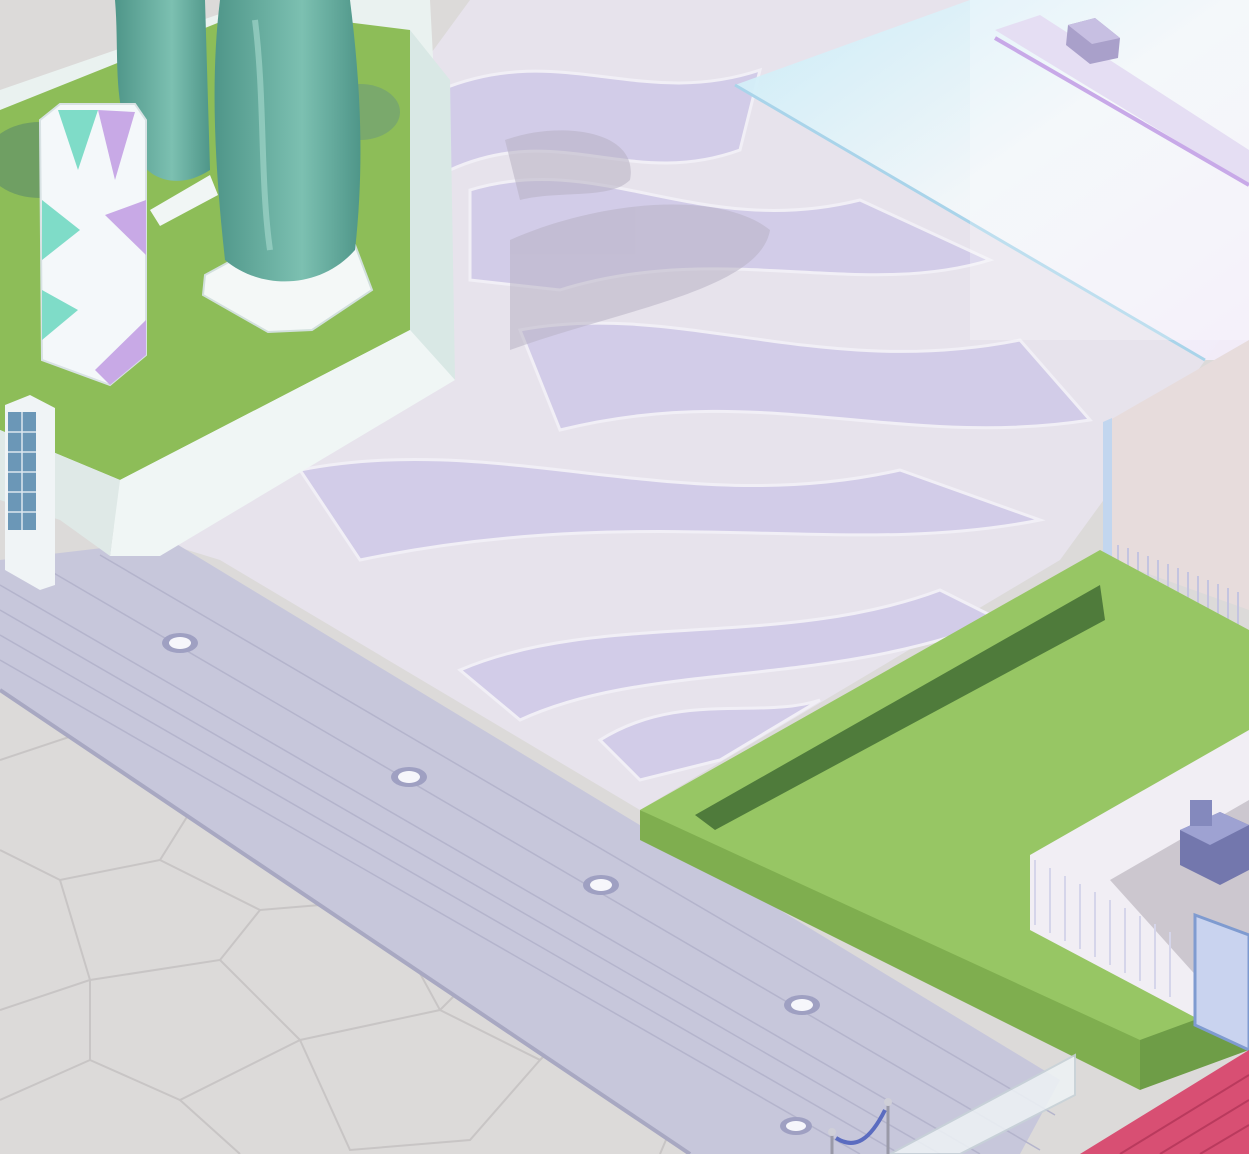 Image resolution: width=1249 pixels, height=1154 pixels. What do you see at coordinates (30, 492) in the screenshot?
I see `glass-sign-pillar` at bounding box center [30, 492].